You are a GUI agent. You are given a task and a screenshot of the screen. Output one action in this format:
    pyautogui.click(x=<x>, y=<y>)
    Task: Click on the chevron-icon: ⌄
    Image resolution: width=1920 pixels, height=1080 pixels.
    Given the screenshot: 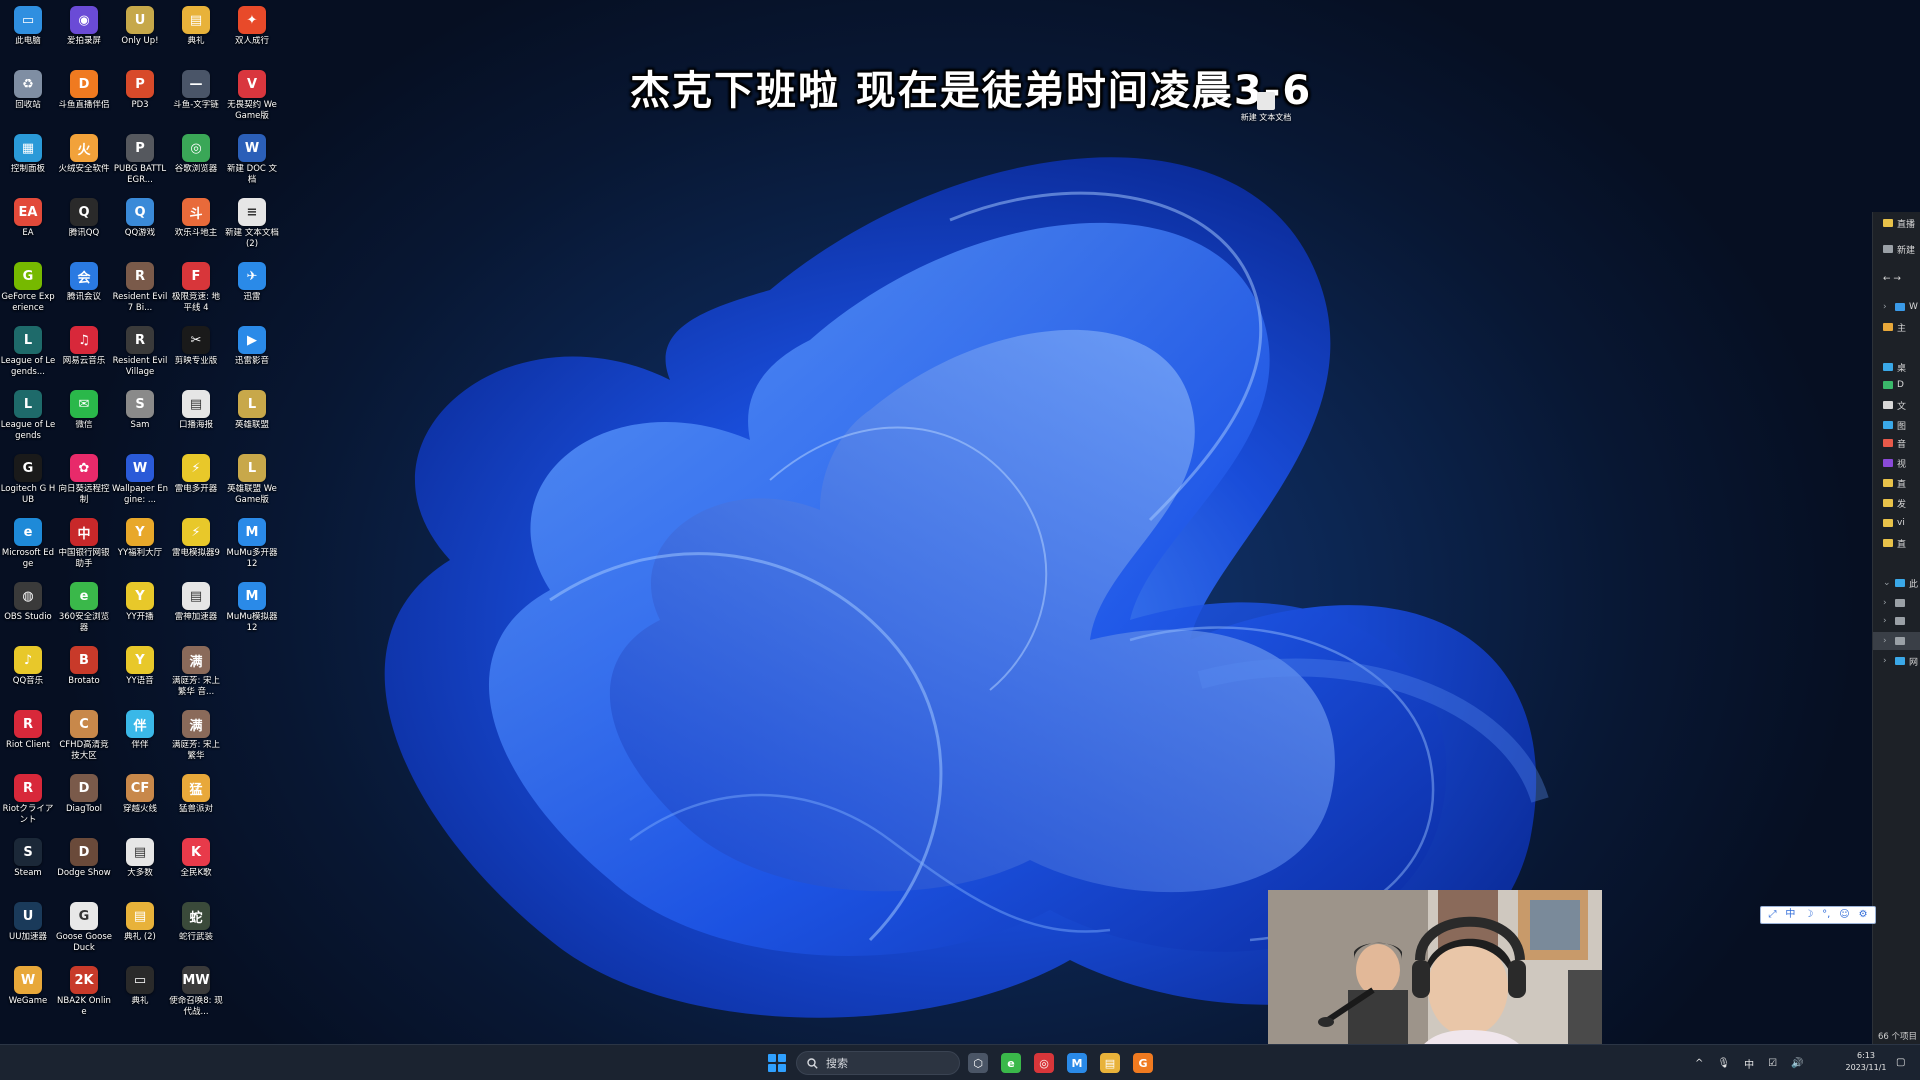 What is the action you would take?
    pyautogui.click(x=1887, y=583)
    